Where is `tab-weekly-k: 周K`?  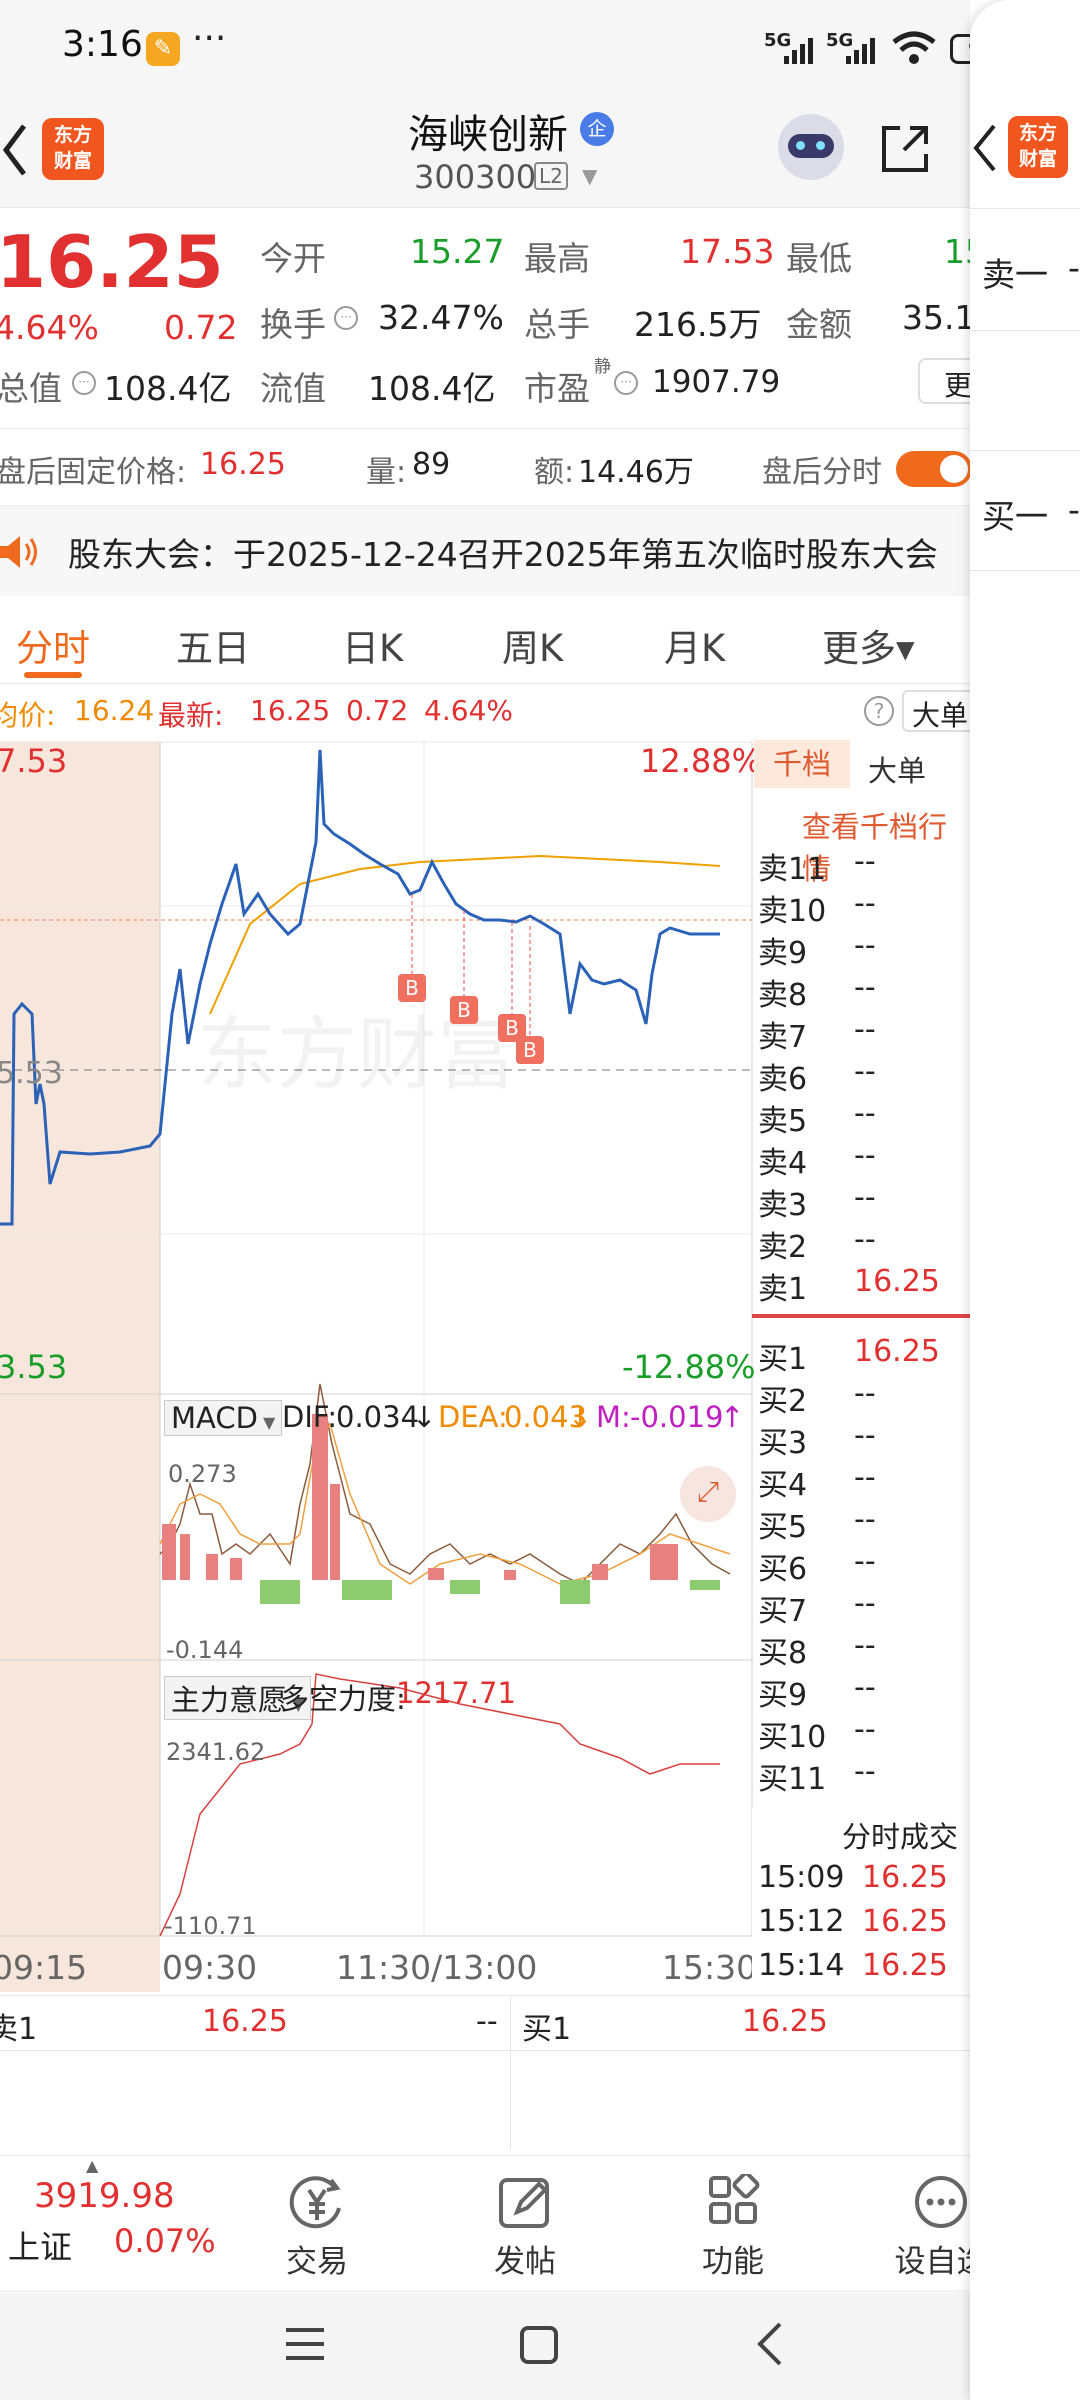 tab-weekly-k: 周K is located at coordinates (532, 645).